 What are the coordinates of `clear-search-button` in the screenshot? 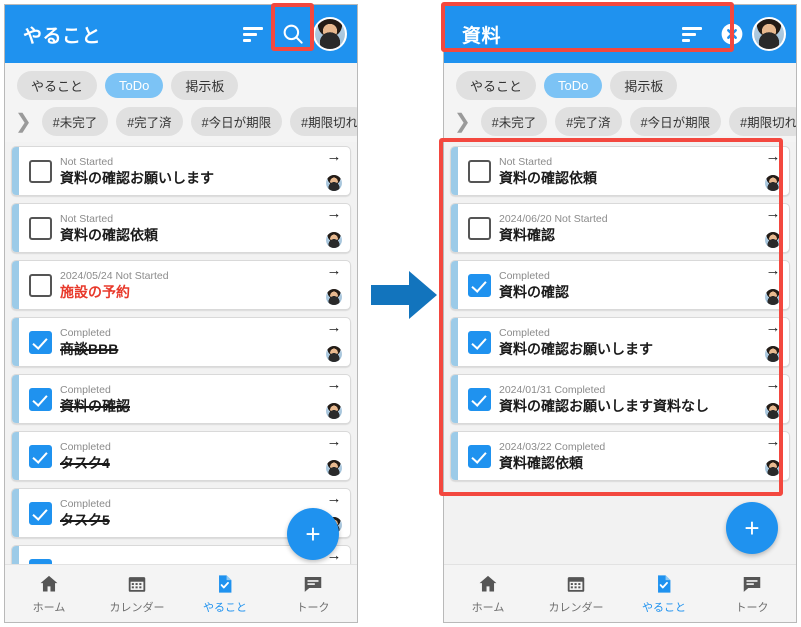 It's located at (732, 34).